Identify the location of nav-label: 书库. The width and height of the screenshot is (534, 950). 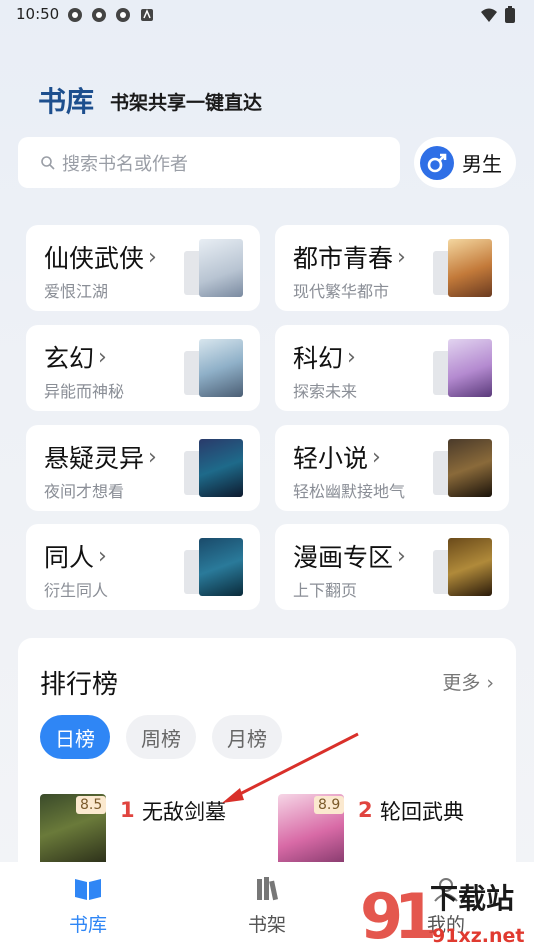
(87, 925).